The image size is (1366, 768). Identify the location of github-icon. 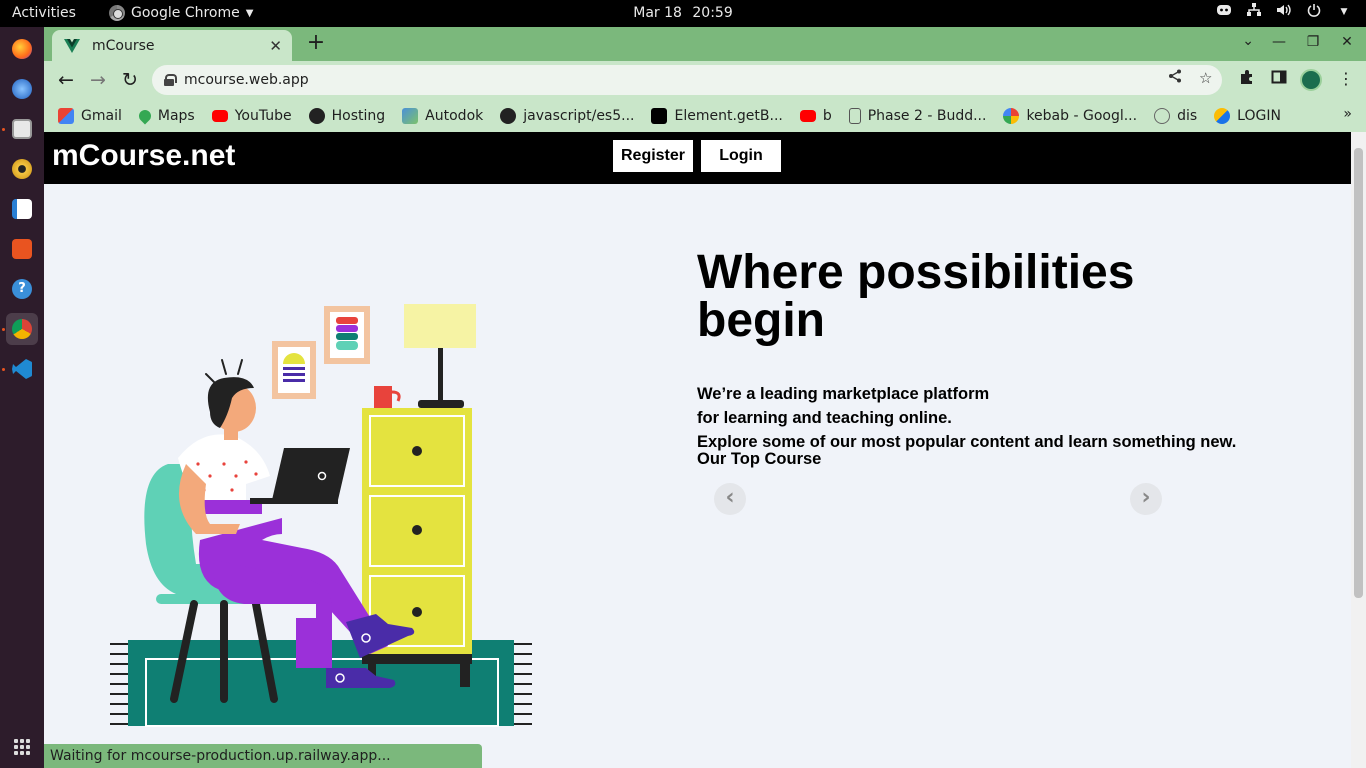
(508, 115).